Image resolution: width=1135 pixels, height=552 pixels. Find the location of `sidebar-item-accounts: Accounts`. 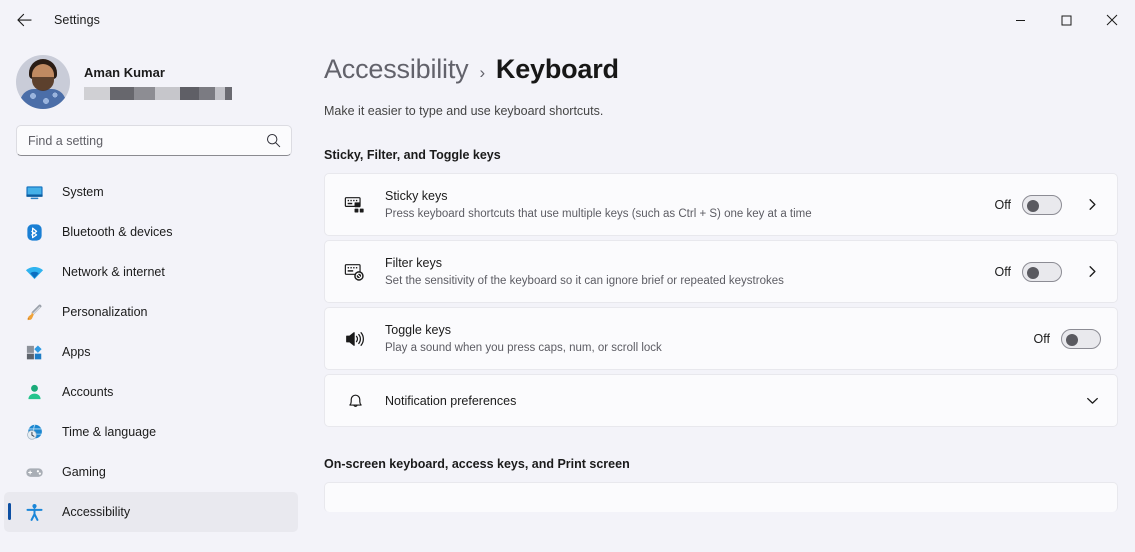

sidebar-item-accounts: Accounts is located at coordinates (151, 392).